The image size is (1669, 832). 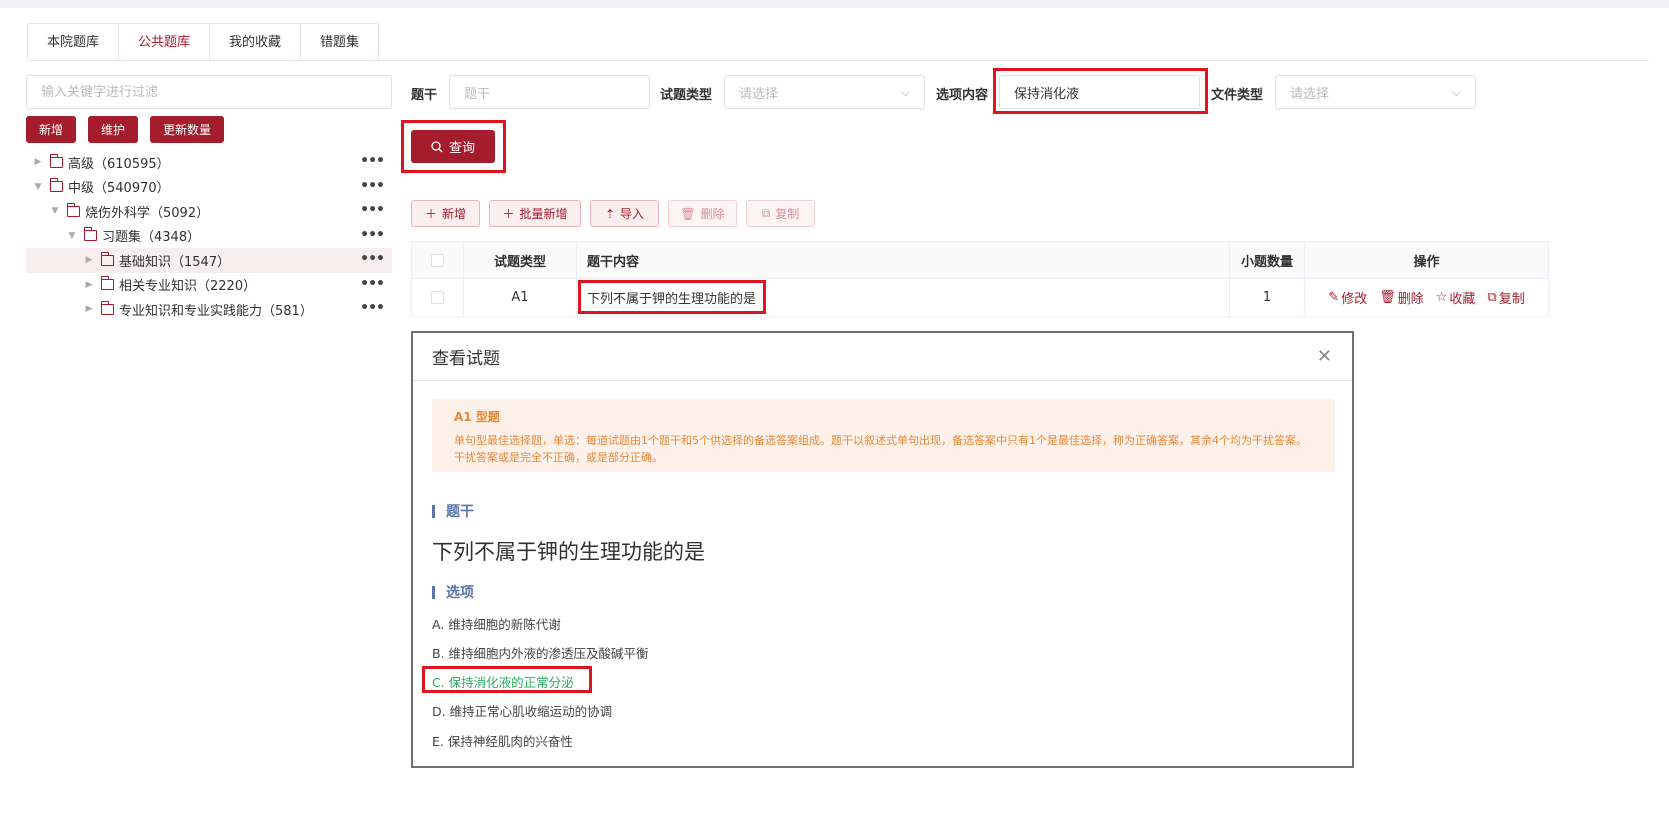 What do you see at coordinates (256, 42) in the screenshot?
I see `tab-my-favorites: 我的收藏` at bounding box center [256, 42].